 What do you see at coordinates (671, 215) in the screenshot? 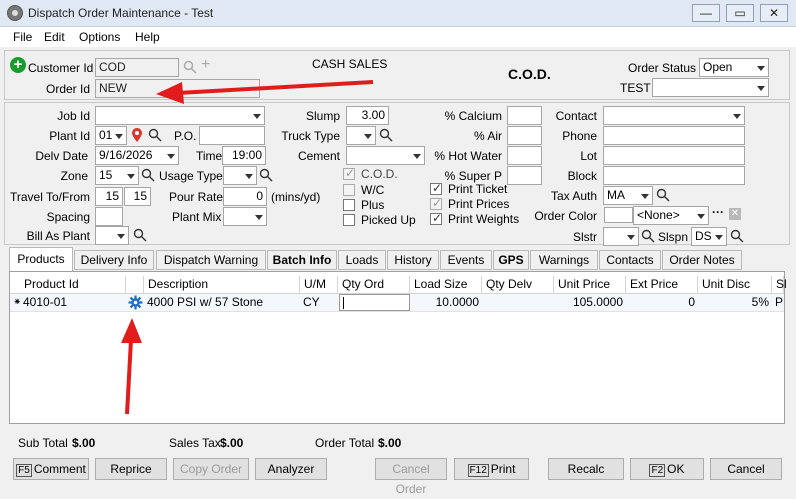
I see `order-color-select: <None>` at bounding box center [671, 215].